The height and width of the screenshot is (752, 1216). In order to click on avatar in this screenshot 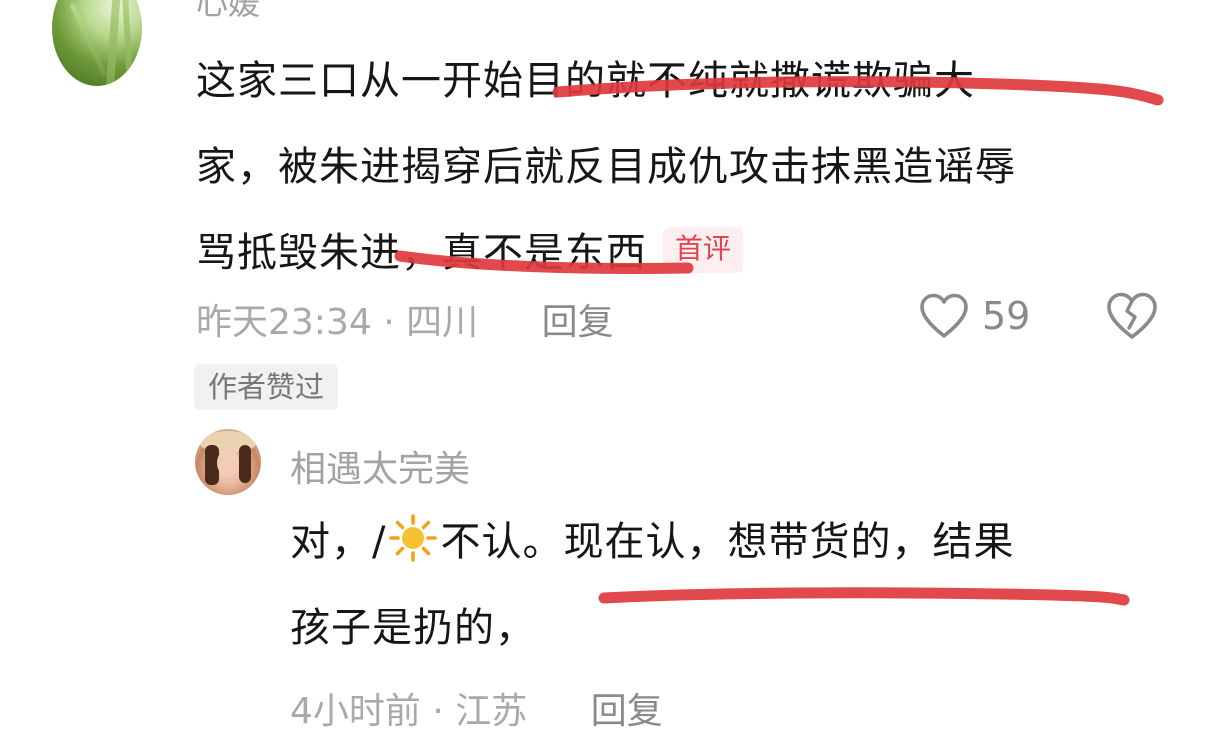, I will do `click(97, 43)`.